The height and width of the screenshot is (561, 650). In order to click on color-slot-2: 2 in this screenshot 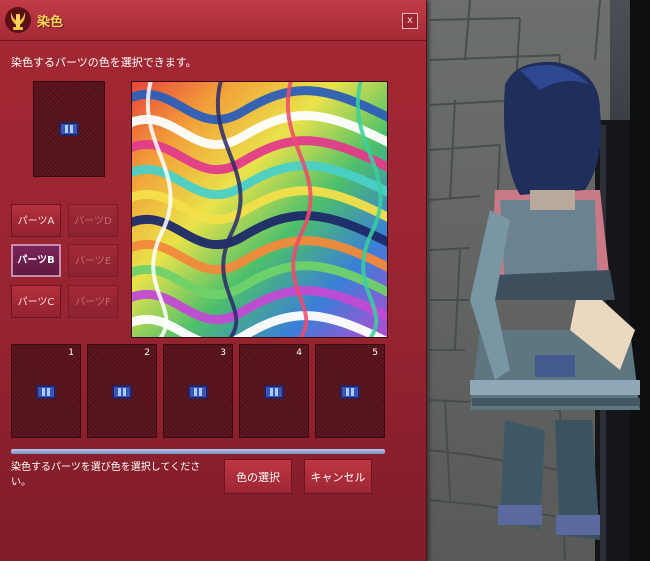, I will do `click(122, 391)`.